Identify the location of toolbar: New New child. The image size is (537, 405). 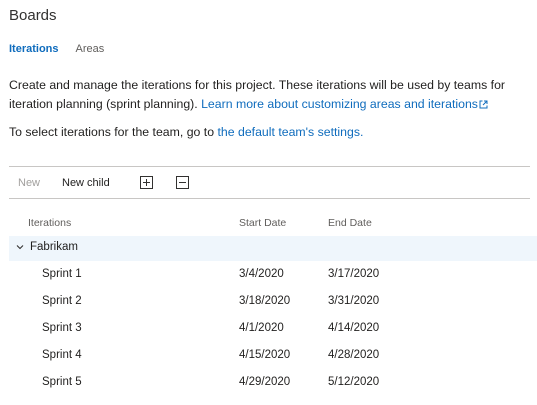
(269, 185).